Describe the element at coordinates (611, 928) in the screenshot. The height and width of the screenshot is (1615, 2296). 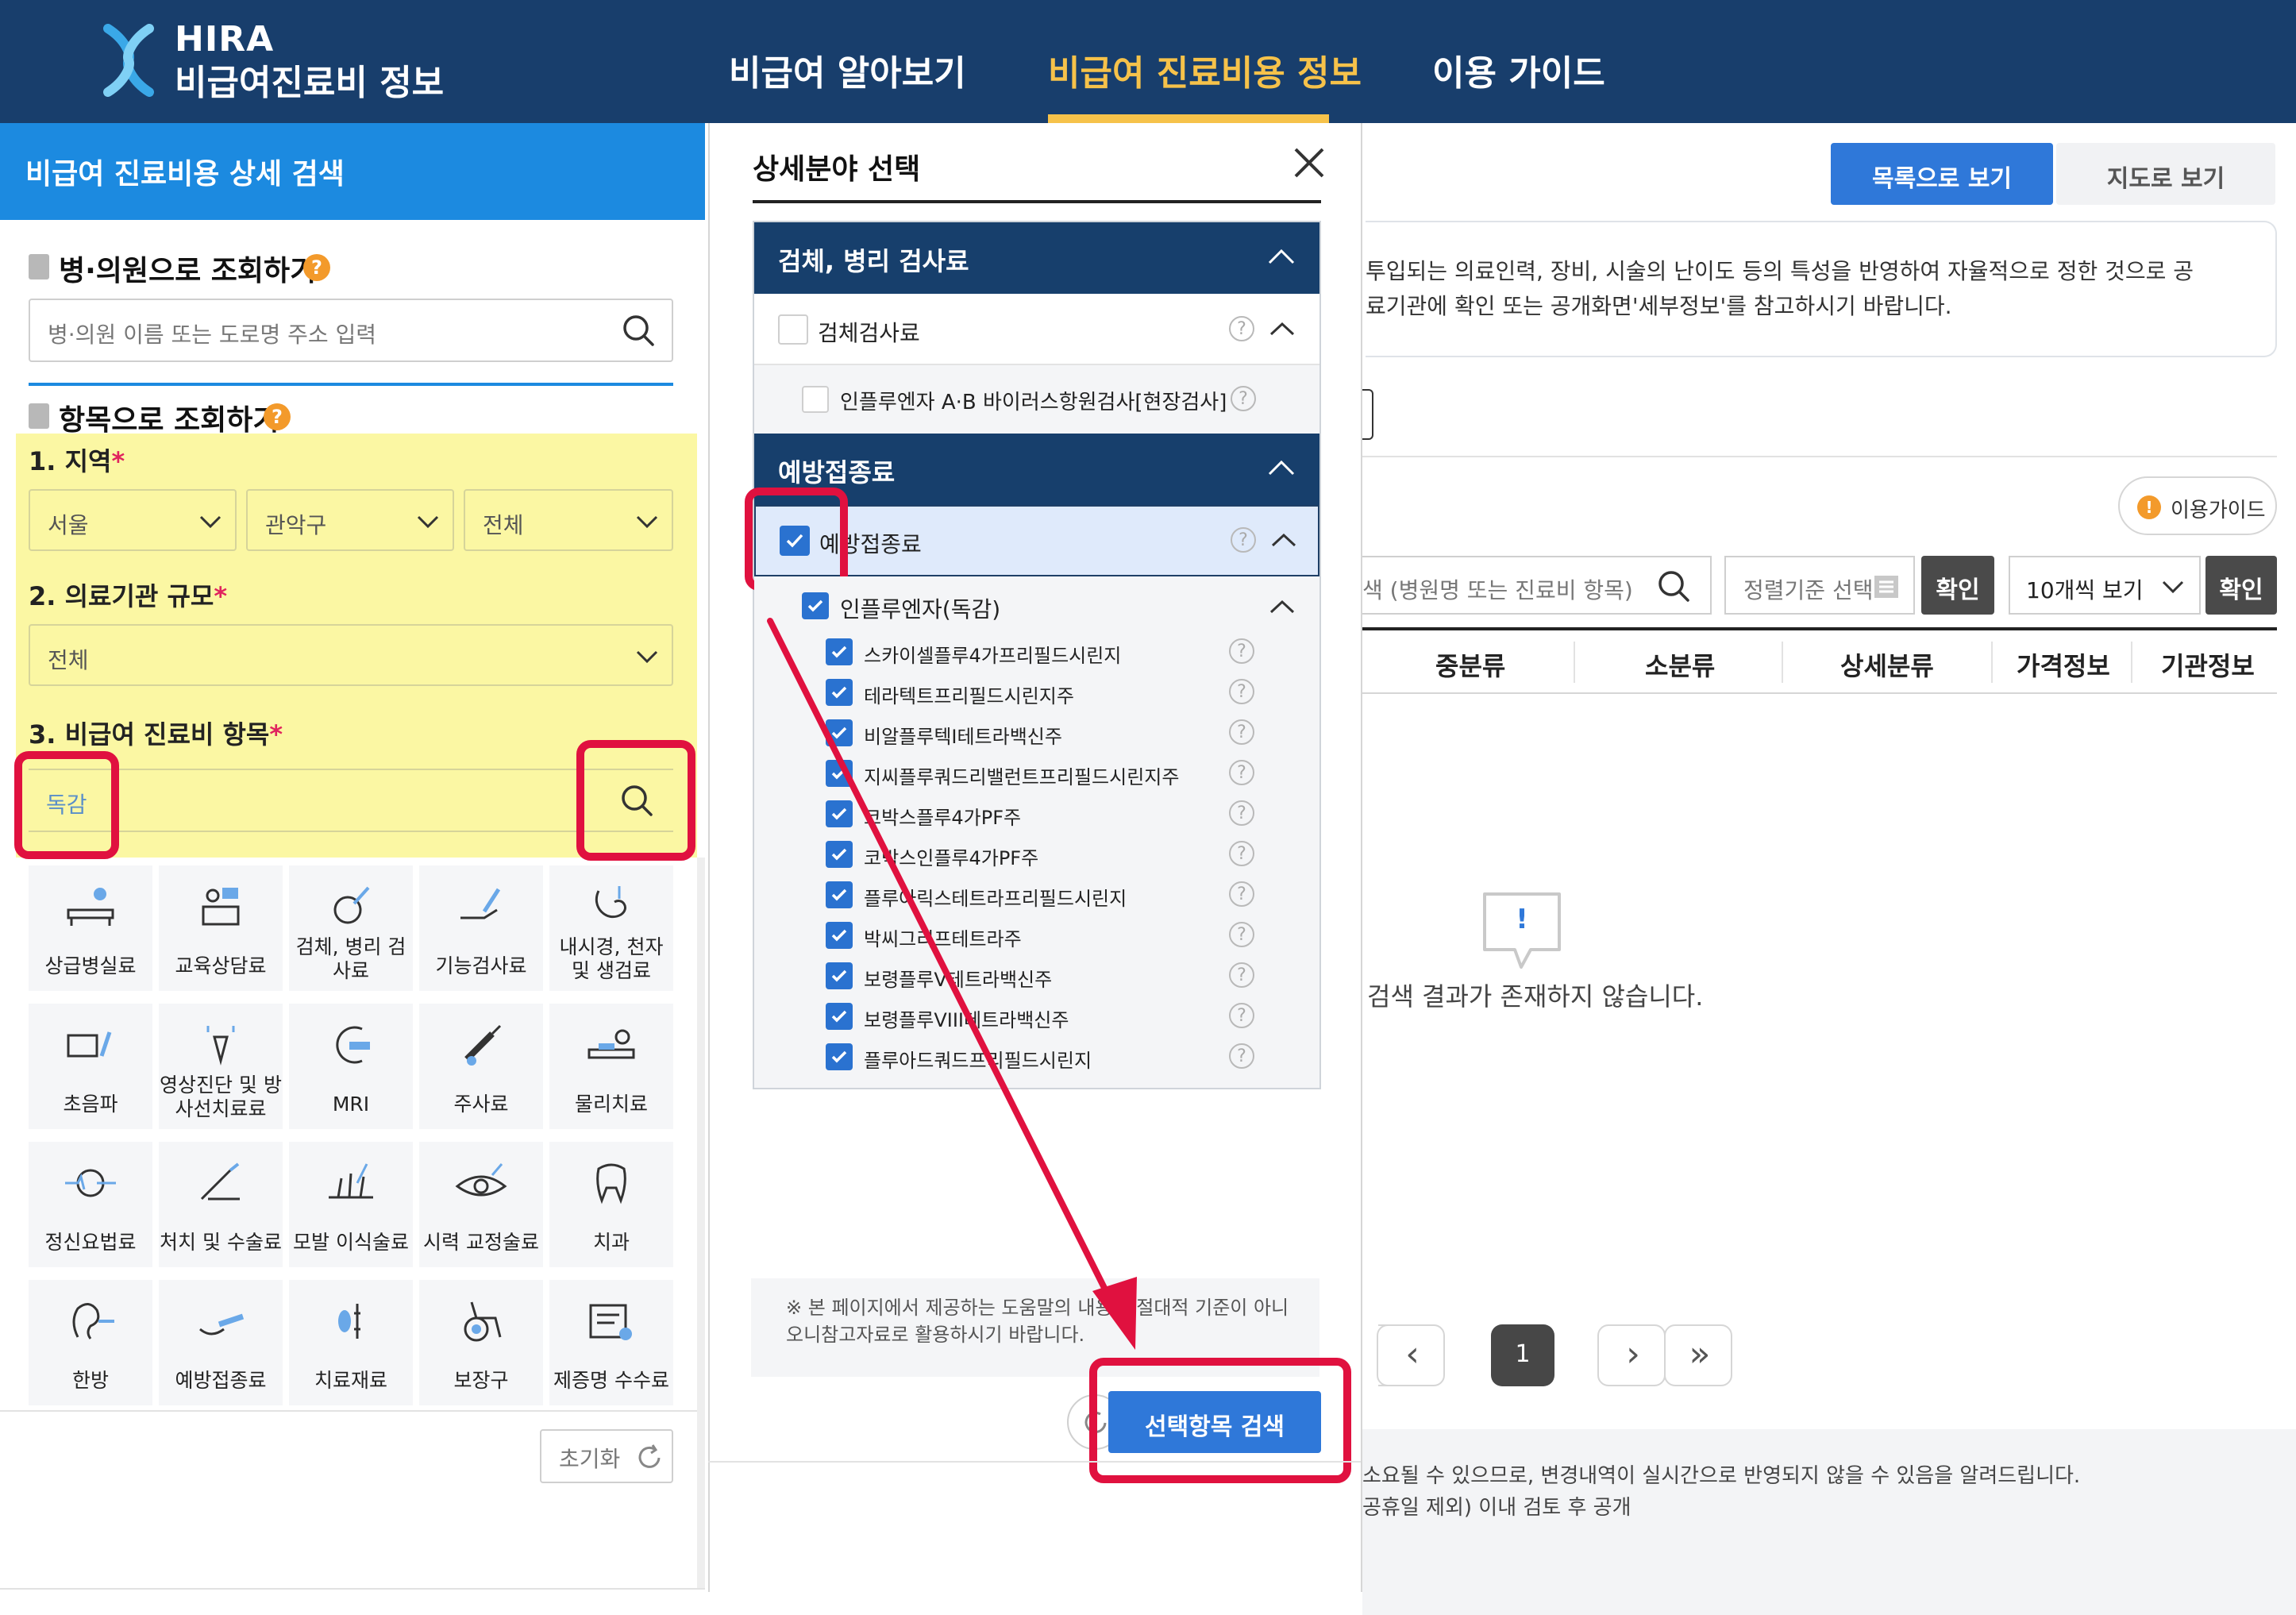
I see `category-endoscope: 내시경, 천자 및 생검료` at that location.